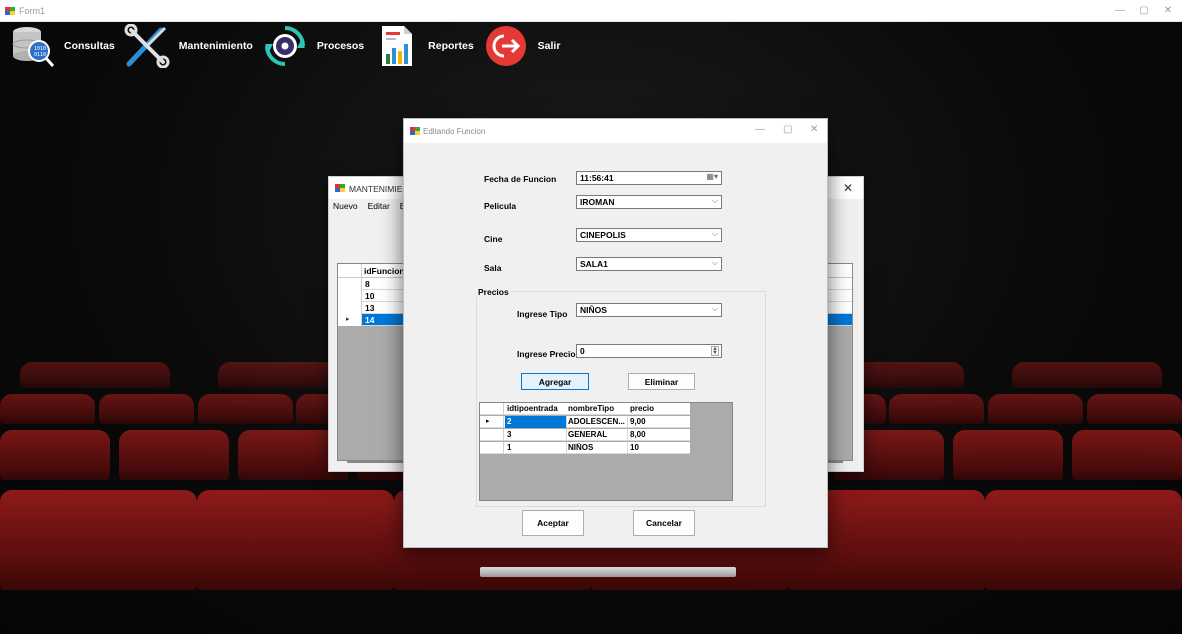  Describe the element at coordinates (340, 46) in the screenshot. I see `toolbar-procesos-label: Procesos` at that location.